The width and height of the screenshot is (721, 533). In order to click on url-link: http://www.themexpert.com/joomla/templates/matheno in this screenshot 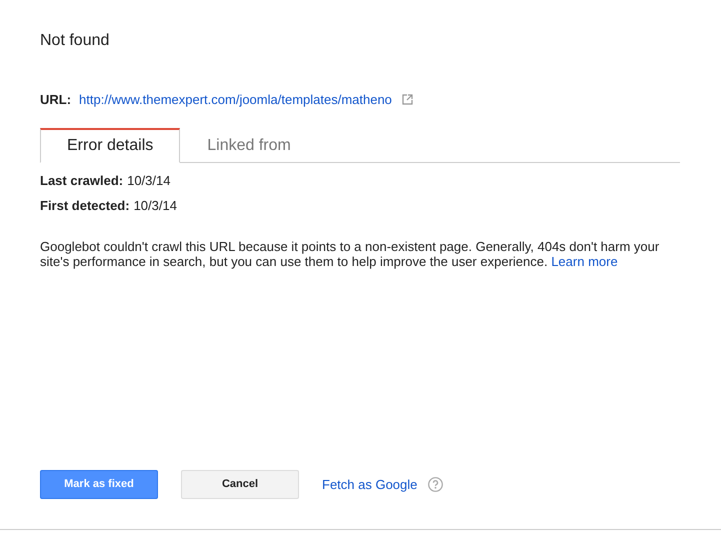, I will do `click(235, 100)`.